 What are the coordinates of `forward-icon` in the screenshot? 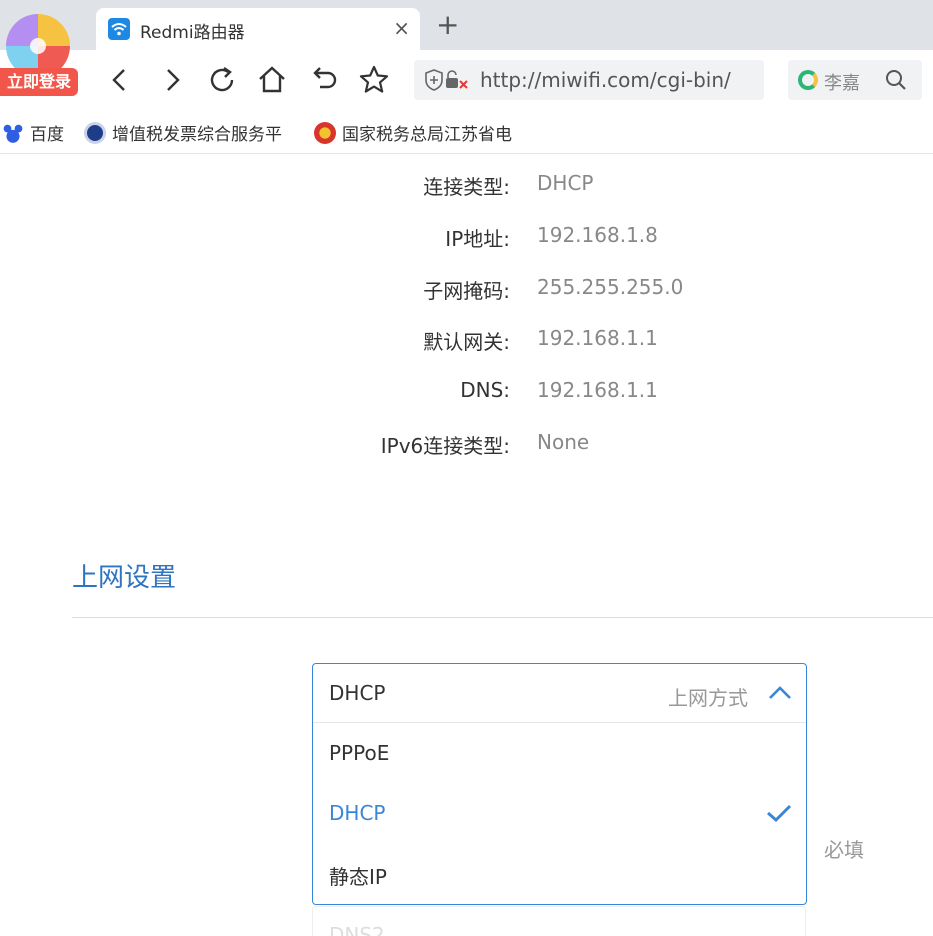 It's located at (172, 80).